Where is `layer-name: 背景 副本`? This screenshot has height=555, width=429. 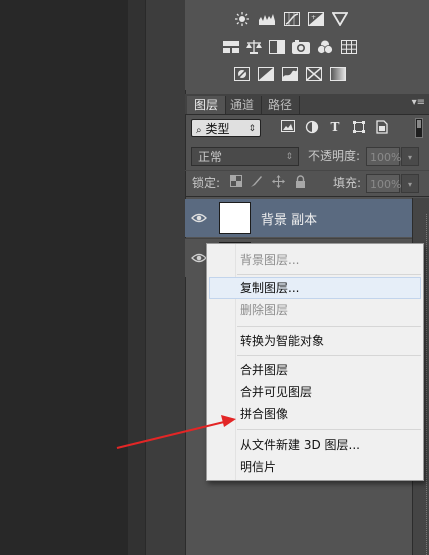 layer-name: 背景 副本 is located at coordinates (289, 218).